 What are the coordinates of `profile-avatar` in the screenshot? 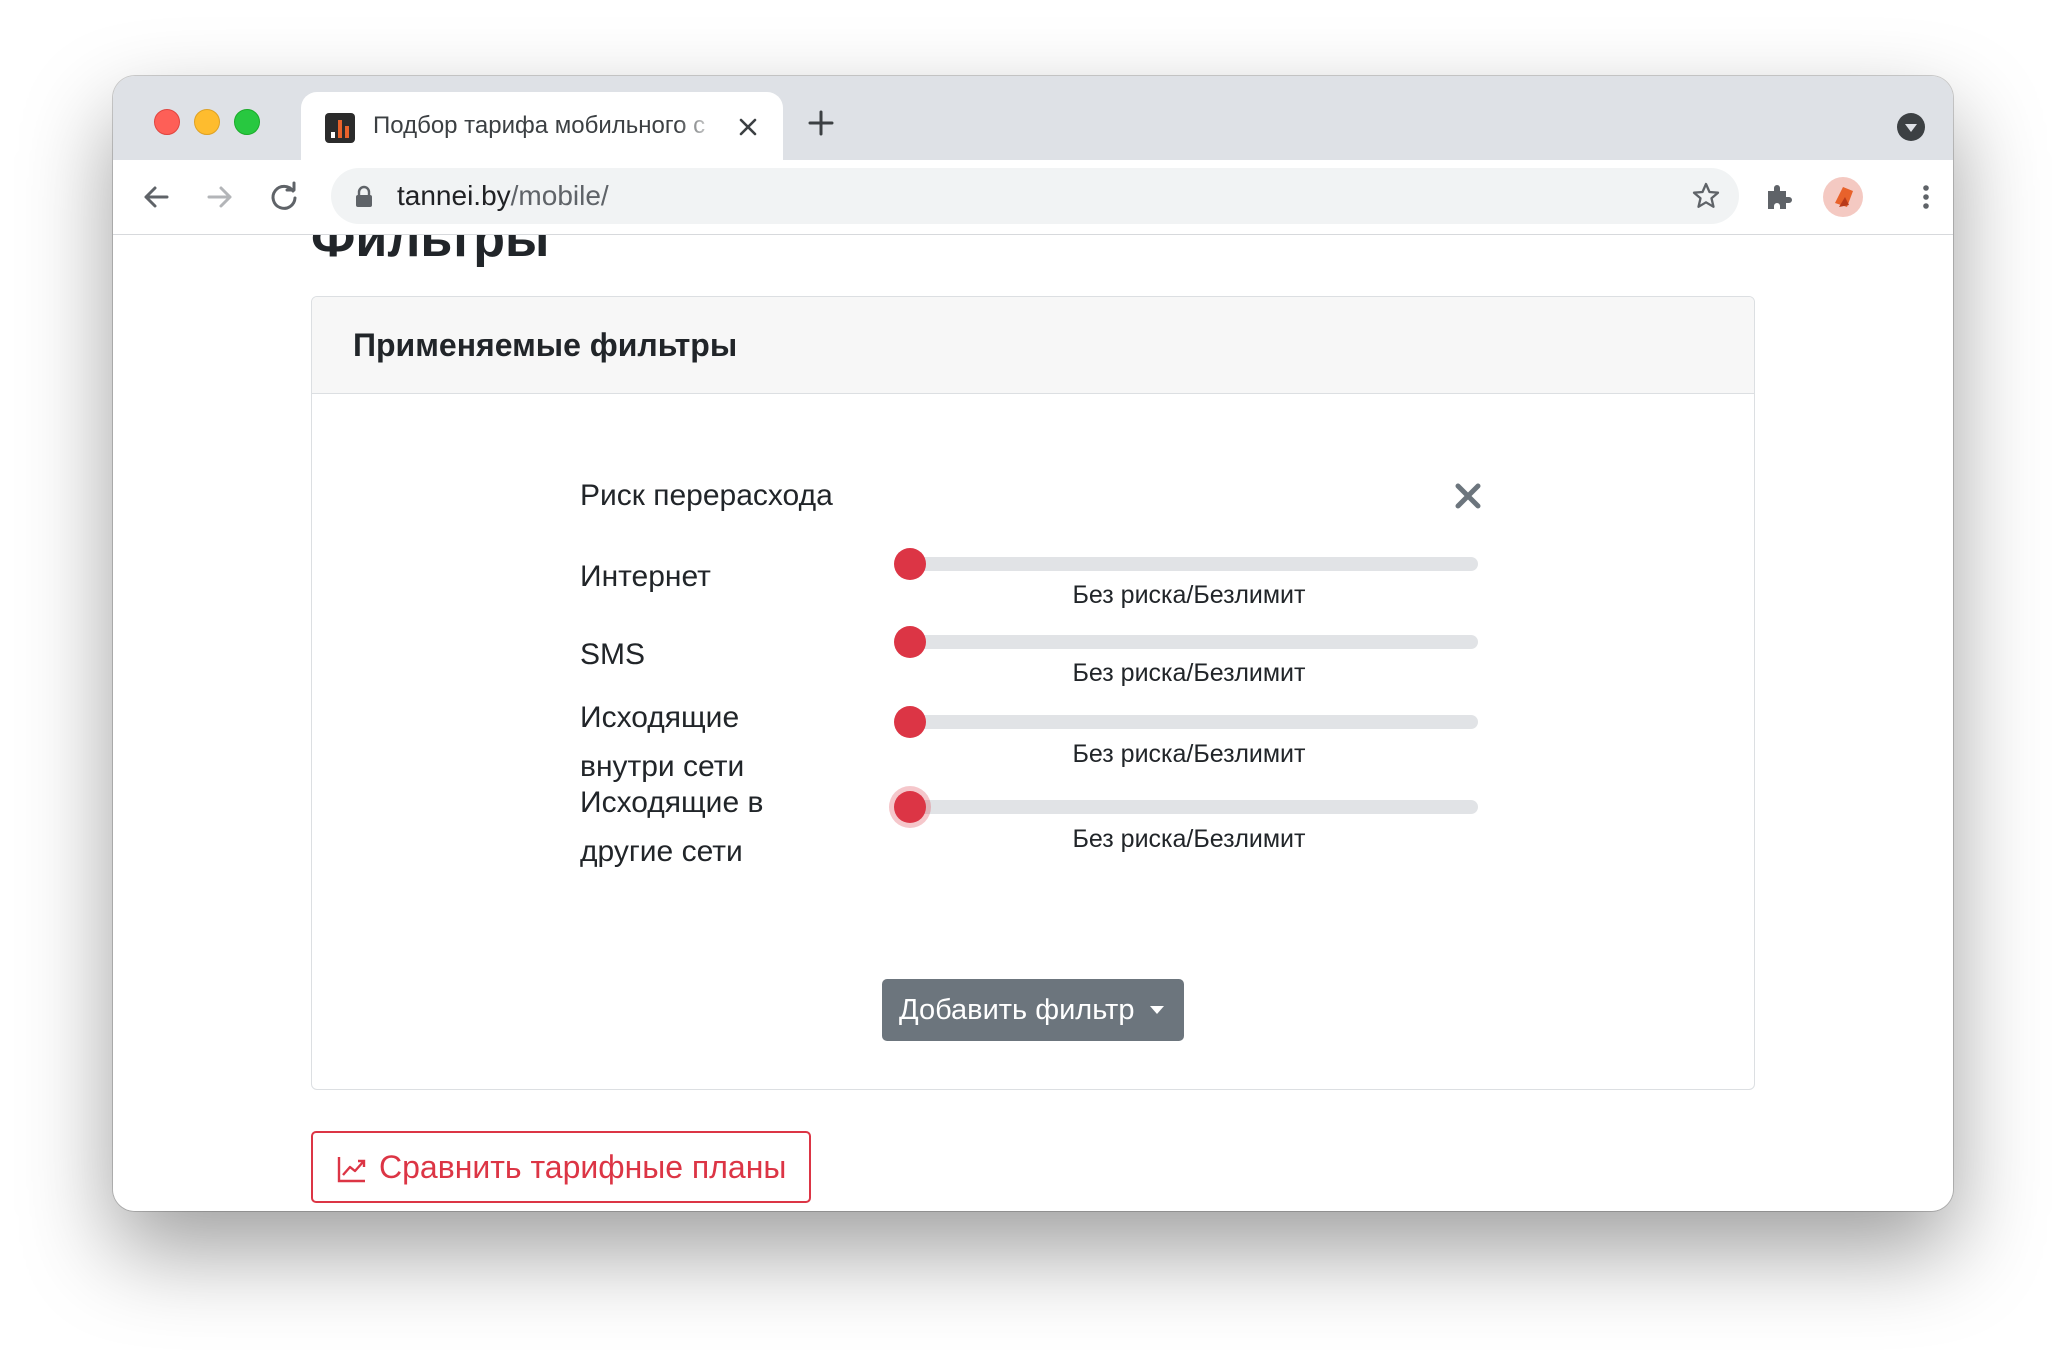 It's located at (1843, 197).